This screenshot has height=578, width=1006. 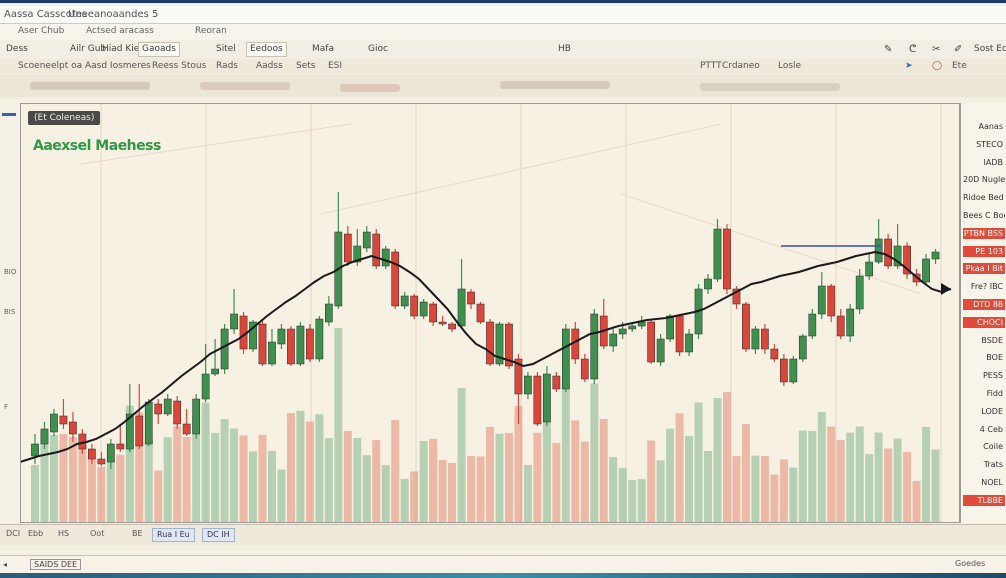 What do you see at coordinates (958, 49) in the screenshot?
I see `draw-icon: ✐` at bounding box center [958, 49].